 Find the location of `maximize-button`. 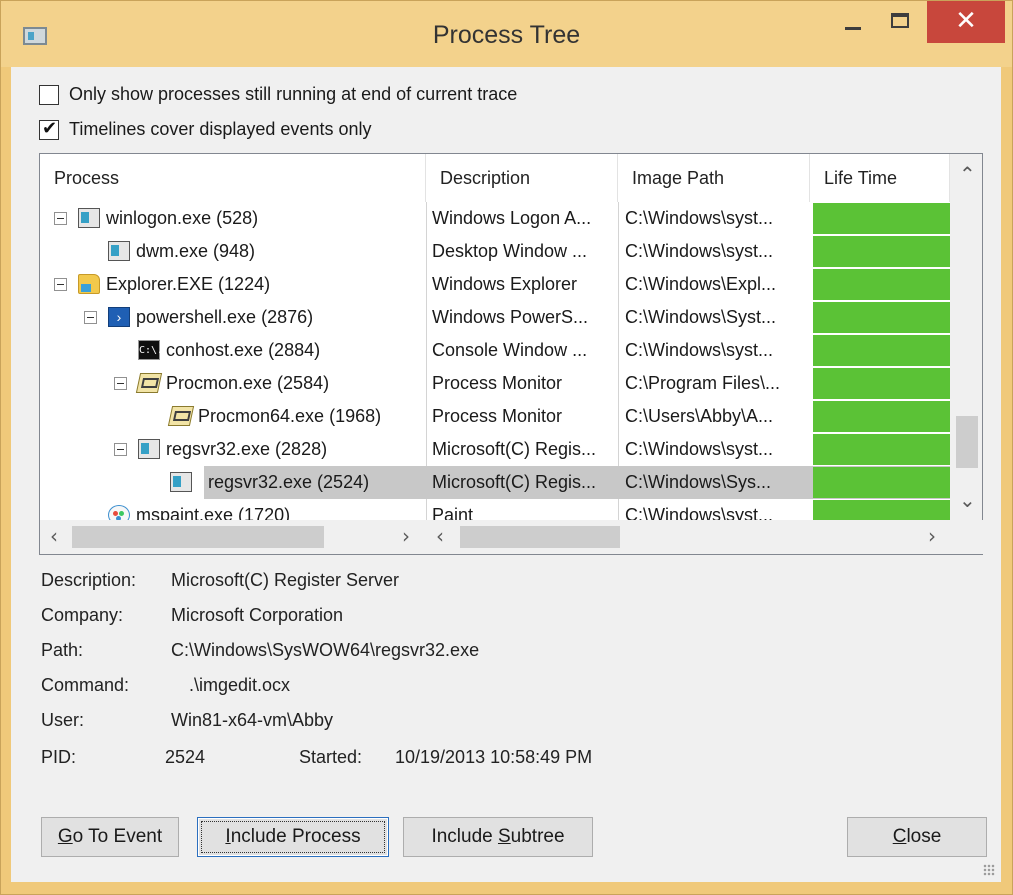

maximize-button is located at coordinates (901, 21).